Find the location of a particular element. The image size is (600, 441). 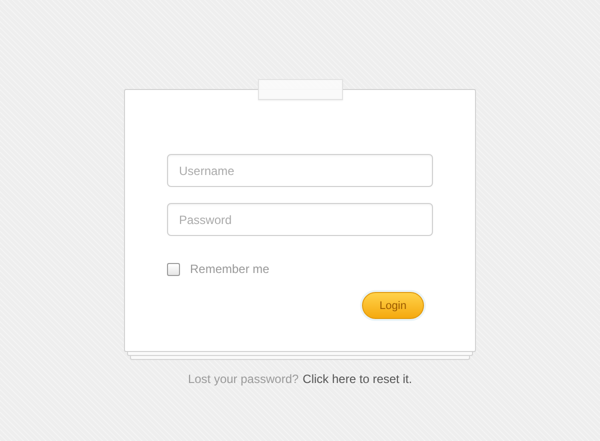

login-button: Login is located at coordinates (393, 305).